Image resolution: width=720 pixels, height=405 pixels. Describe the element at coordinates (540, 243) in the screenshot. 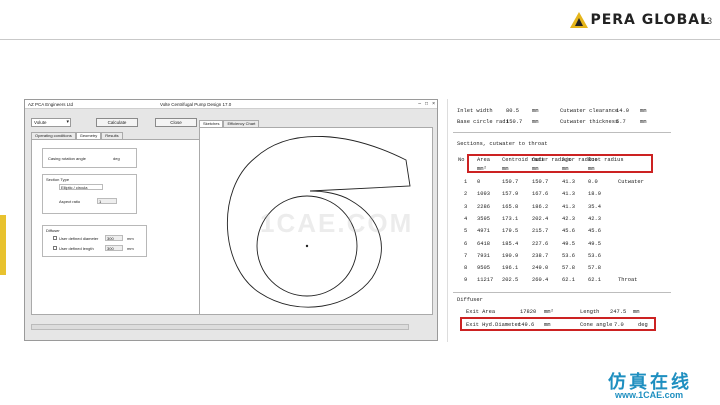

I see `table-cell: 227.6` at that location.